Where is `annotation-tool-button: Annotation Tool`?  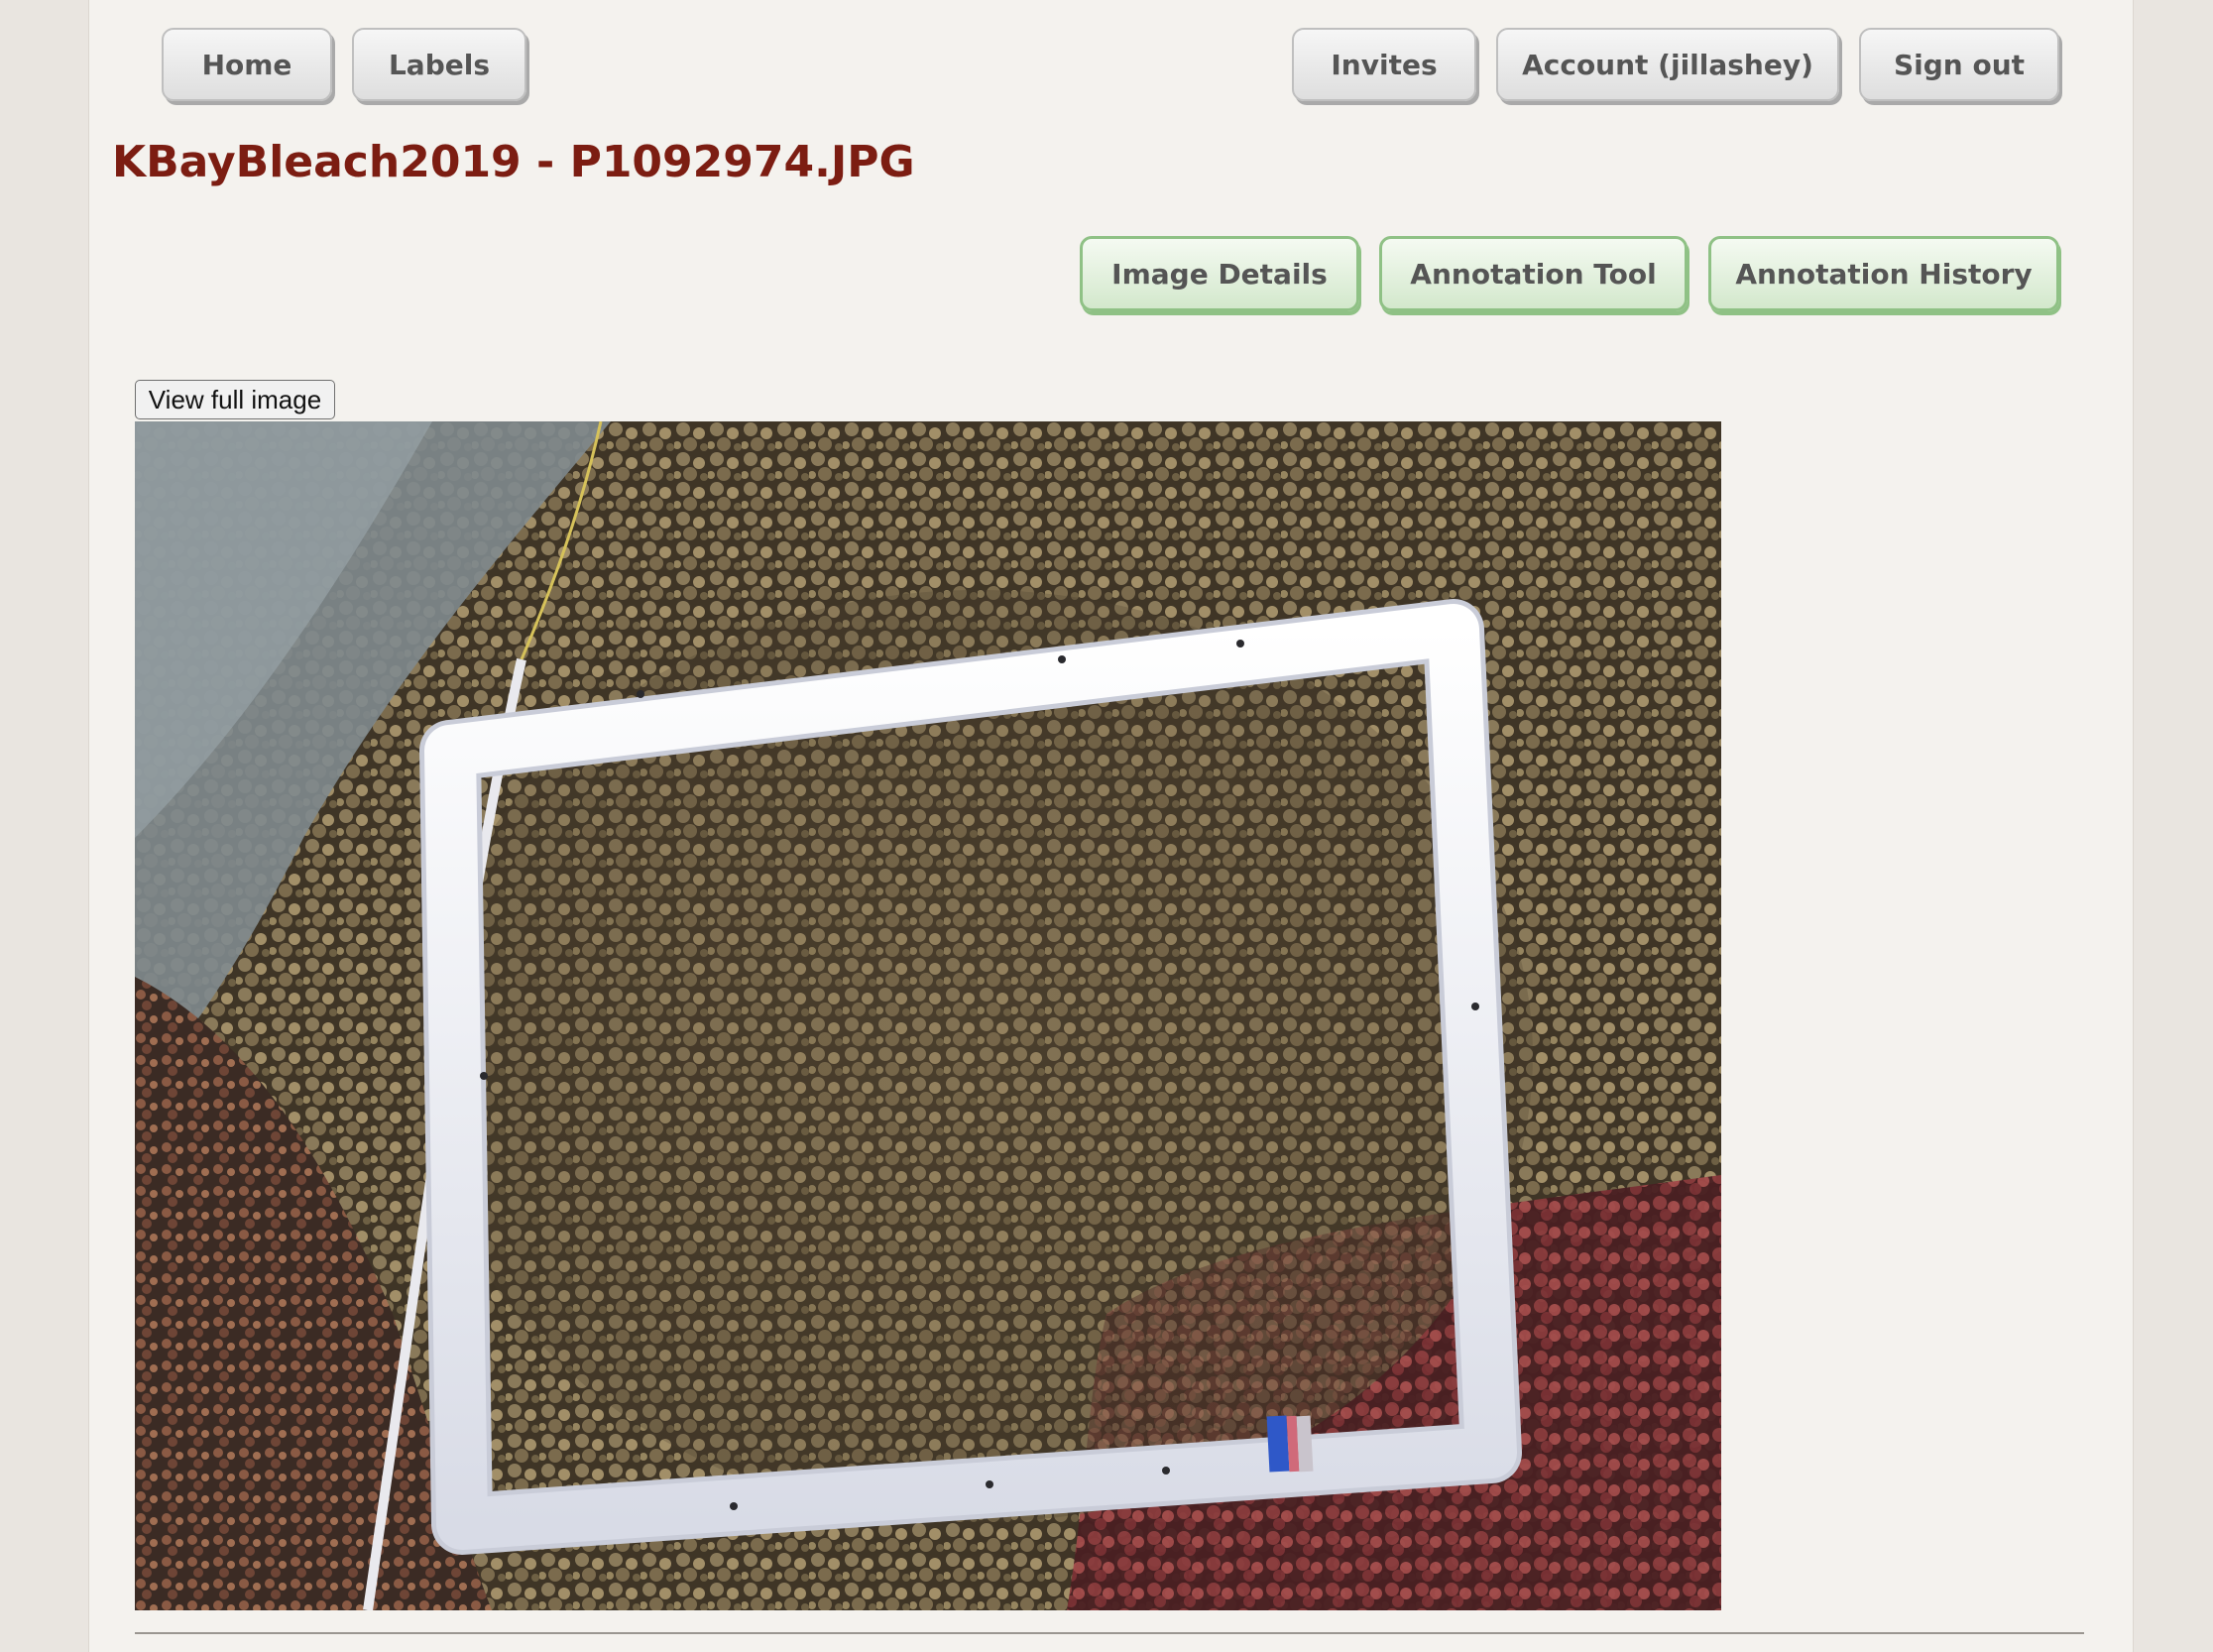
annotation-tool-button: Annotation Tool is located at coordinates (1534, 273).